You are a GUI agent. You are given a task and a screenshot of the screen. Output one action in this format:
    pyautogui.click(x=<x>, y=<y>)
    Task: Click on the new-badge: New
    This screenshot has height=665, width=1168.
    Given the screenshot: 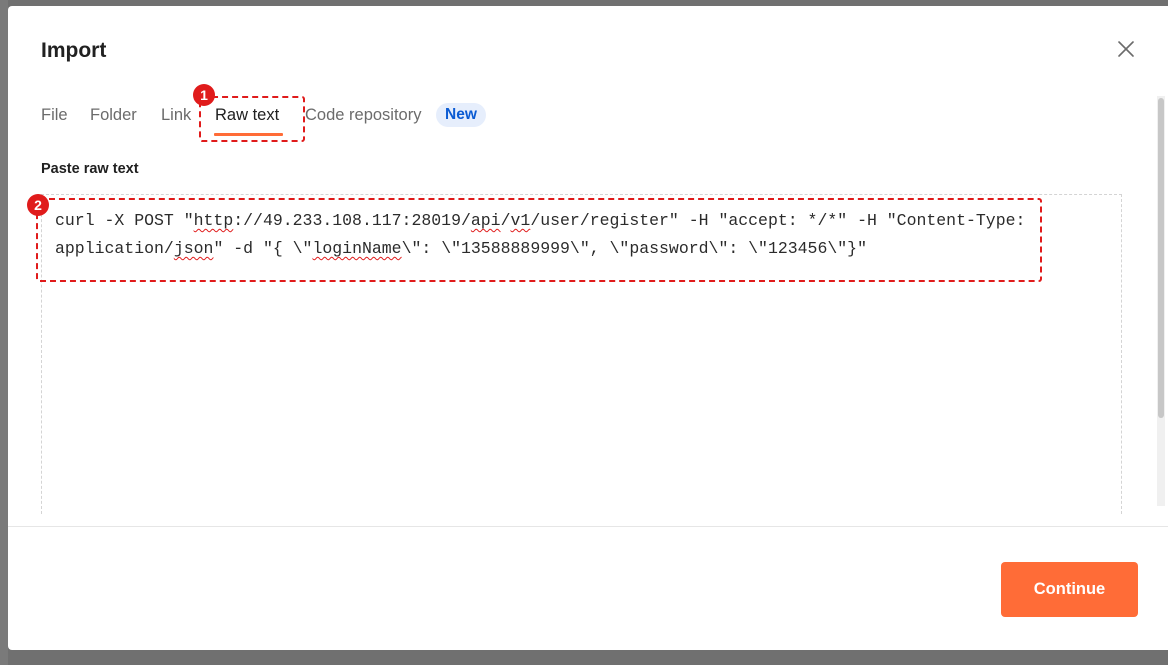 What is the action you would take?
    pyautogui.click(x=461, y=115)
    